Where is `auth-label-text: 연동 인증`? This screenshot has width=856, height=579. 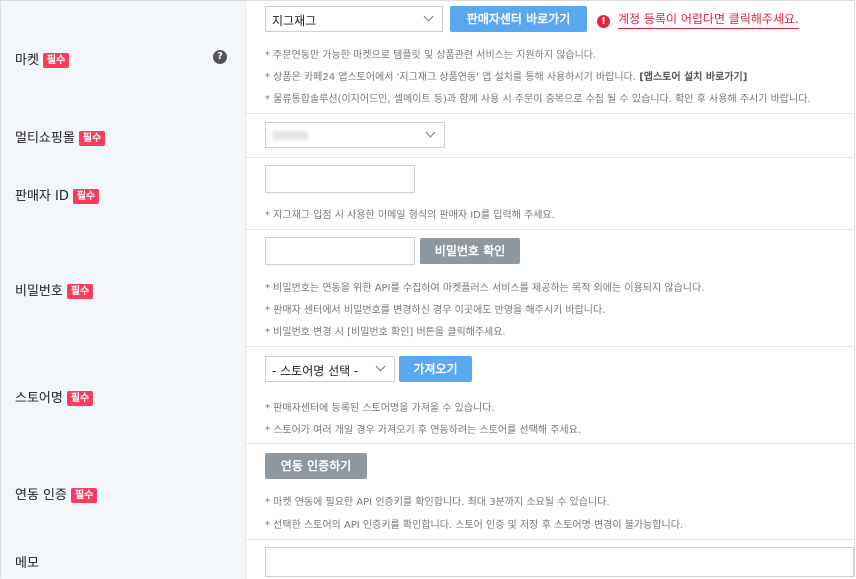
auth-label-text: 연동 인증 is located at coordinates (41, 495).